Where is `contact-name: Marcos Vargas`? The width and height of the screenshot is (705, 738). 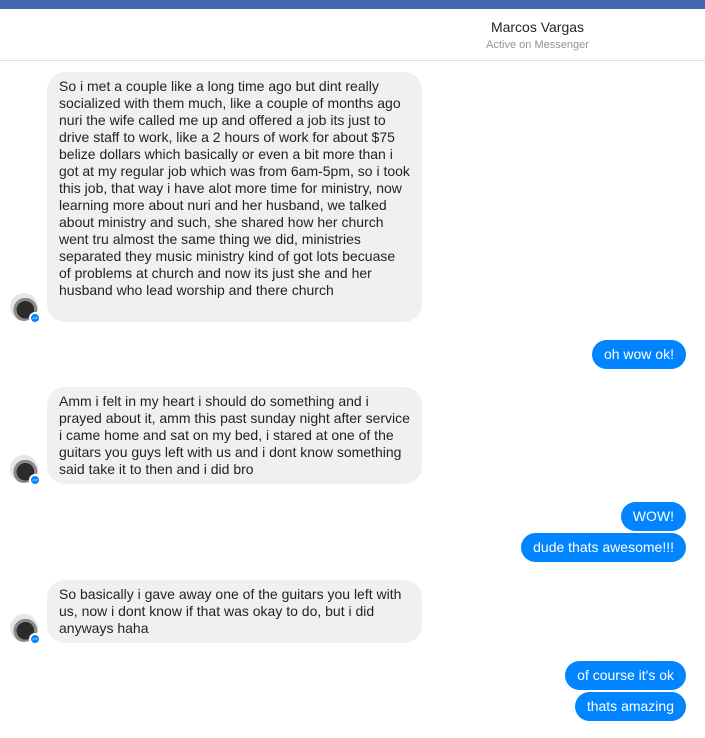
contact-name: Marcos Vargas is located at coordinates (352, 27).